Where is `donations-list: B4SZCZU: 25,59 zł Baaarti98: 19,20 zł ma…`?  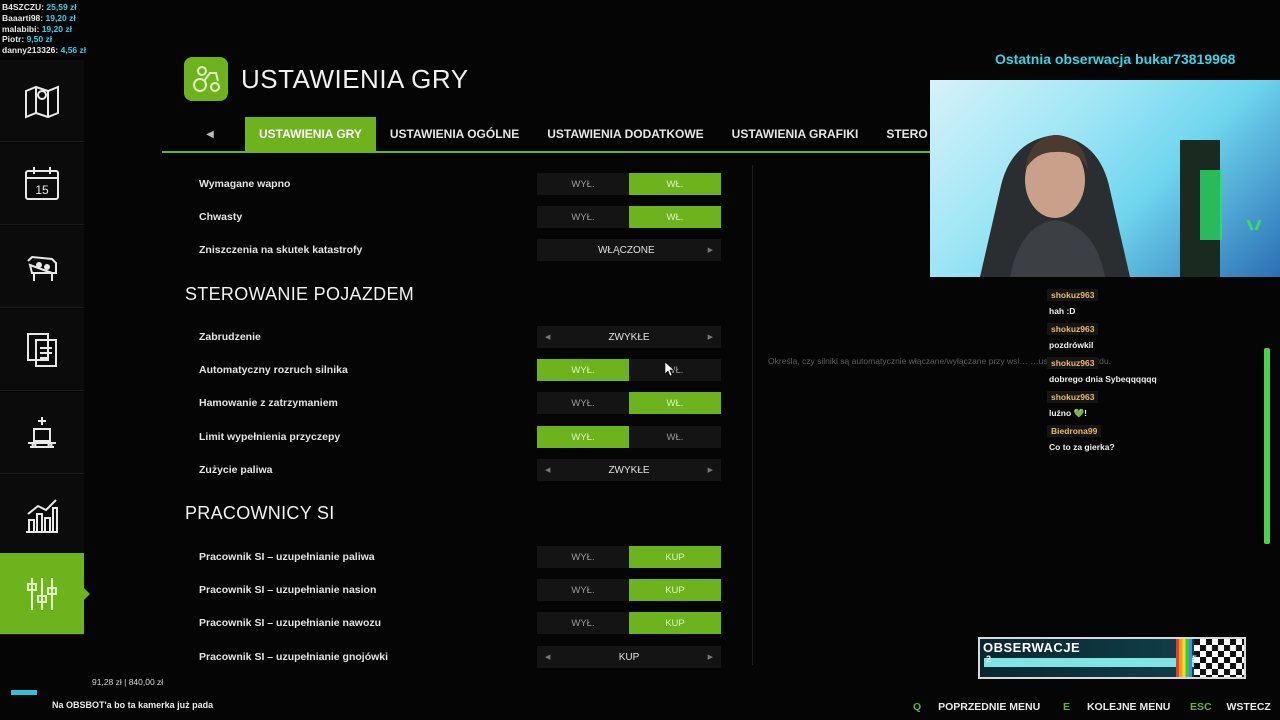
donations-list: B4SZCZU: 25,59 zł Baaarti98: 19,20 zł ma… is located at coordinates (44, 29).